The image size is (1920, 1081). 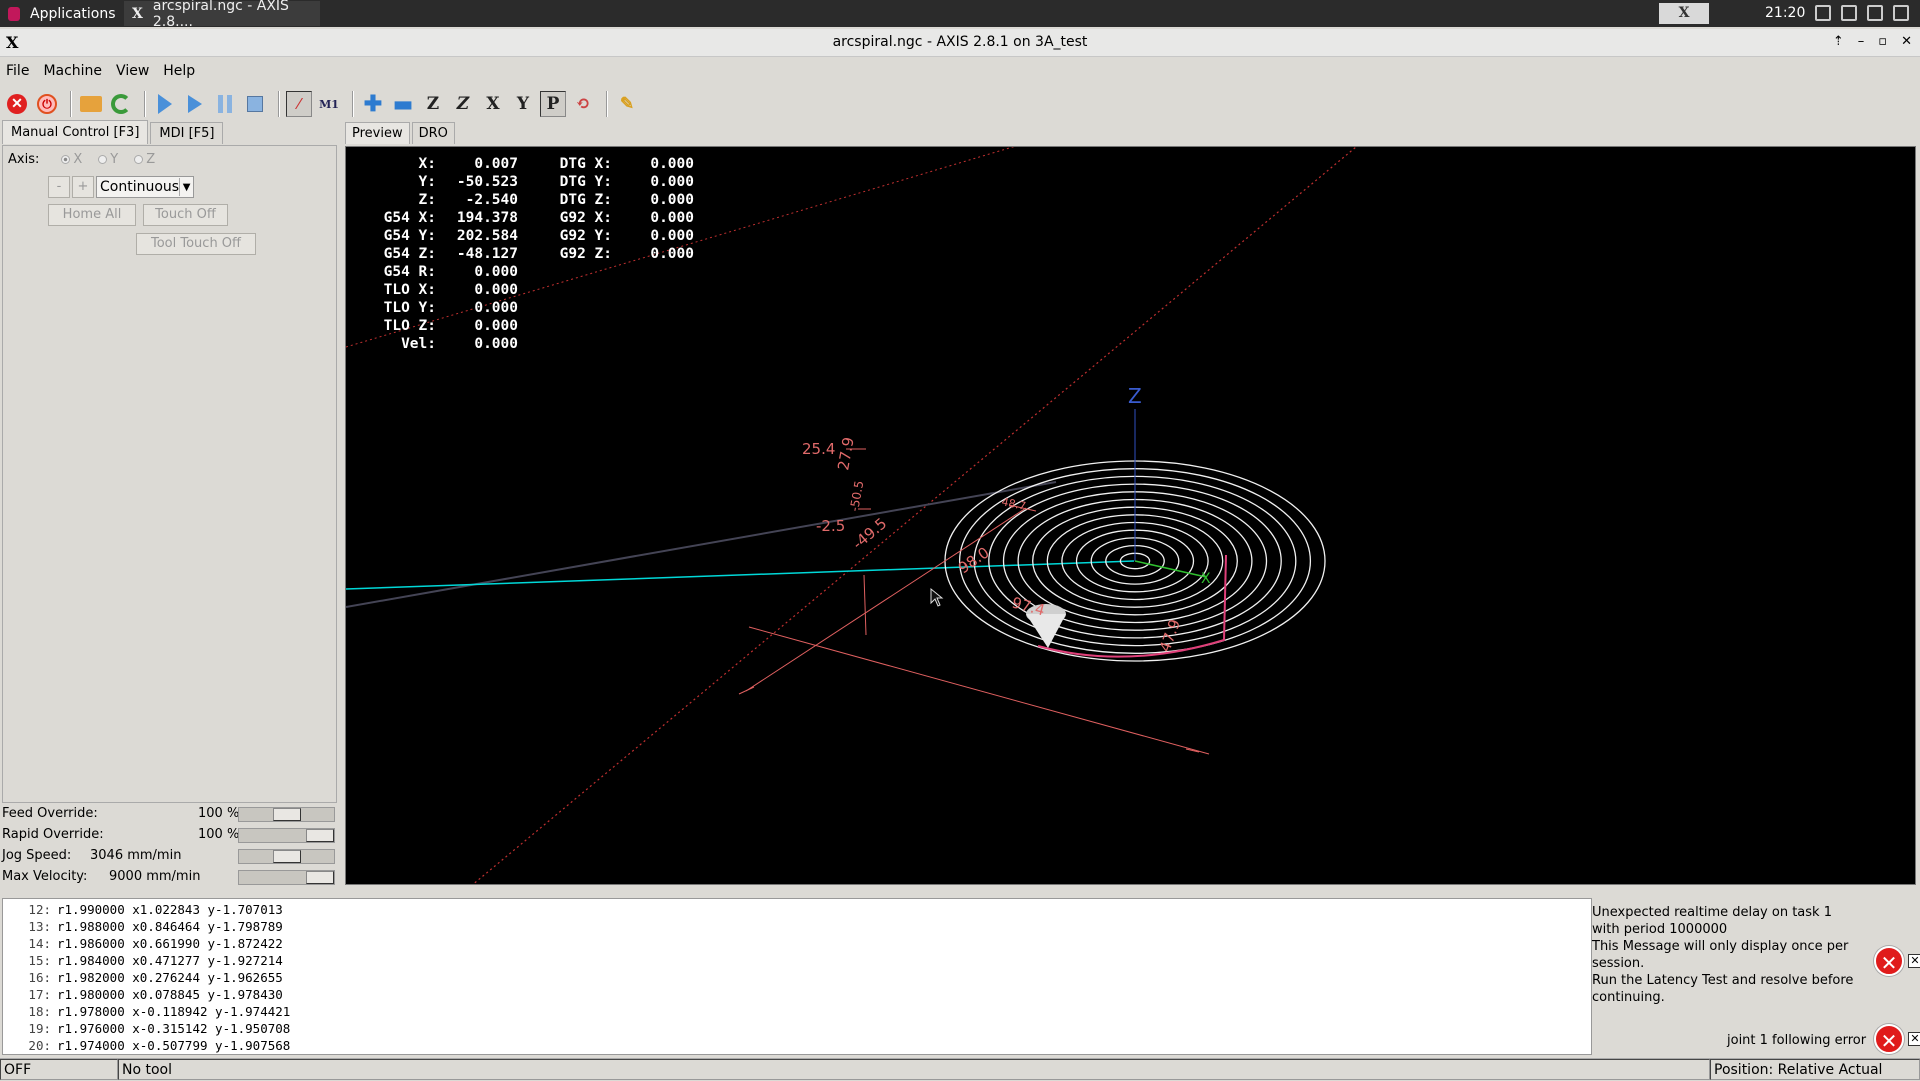 I want to click on step-icon, so click(x=195, y=104).